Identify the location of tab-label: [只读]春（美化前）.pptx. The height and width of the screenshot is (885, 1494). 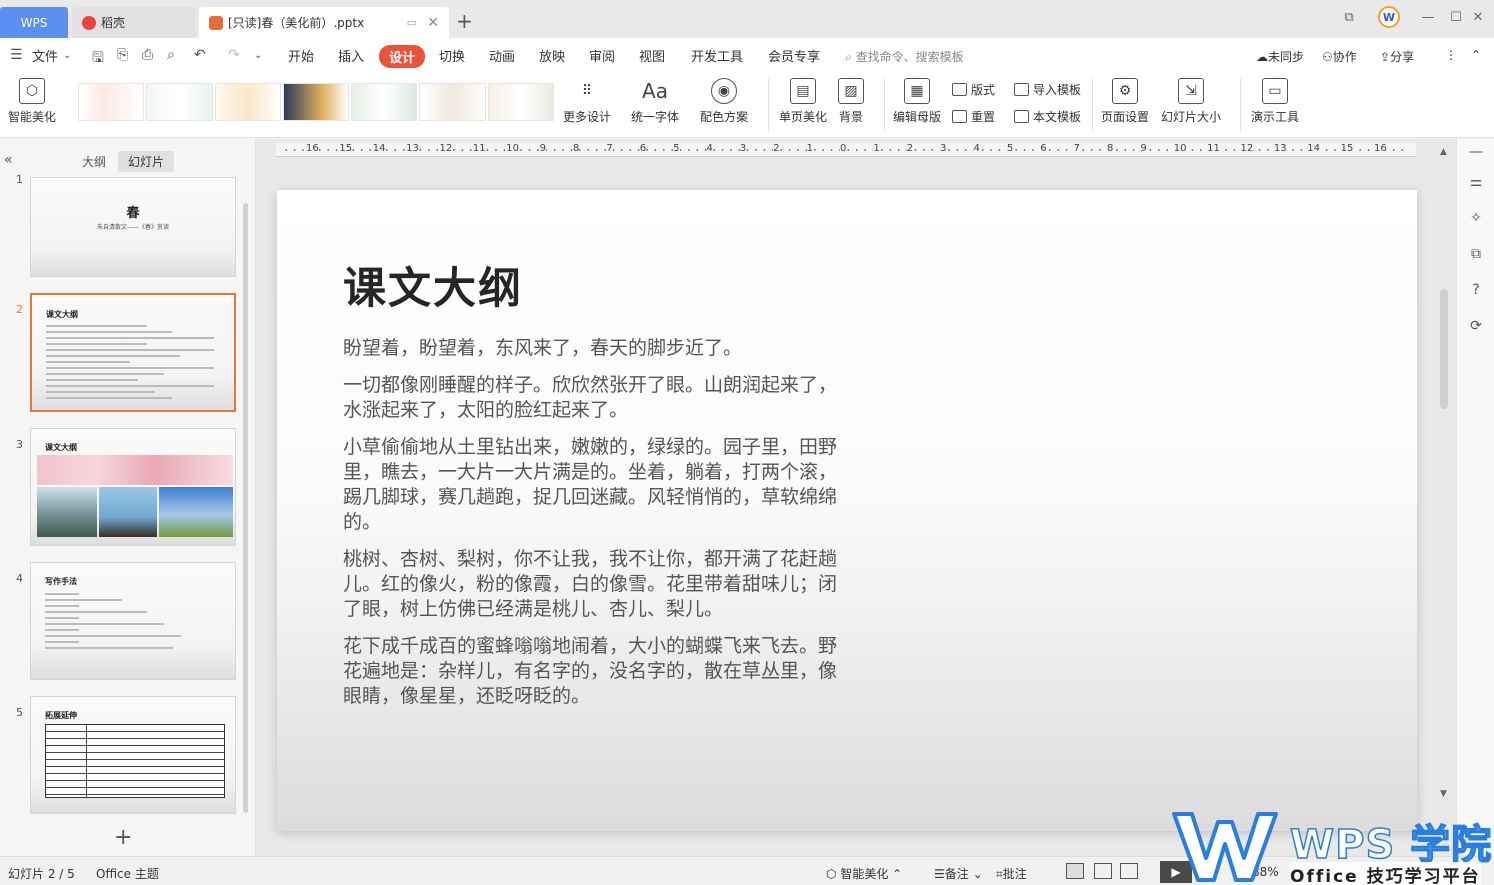
(296, 23).